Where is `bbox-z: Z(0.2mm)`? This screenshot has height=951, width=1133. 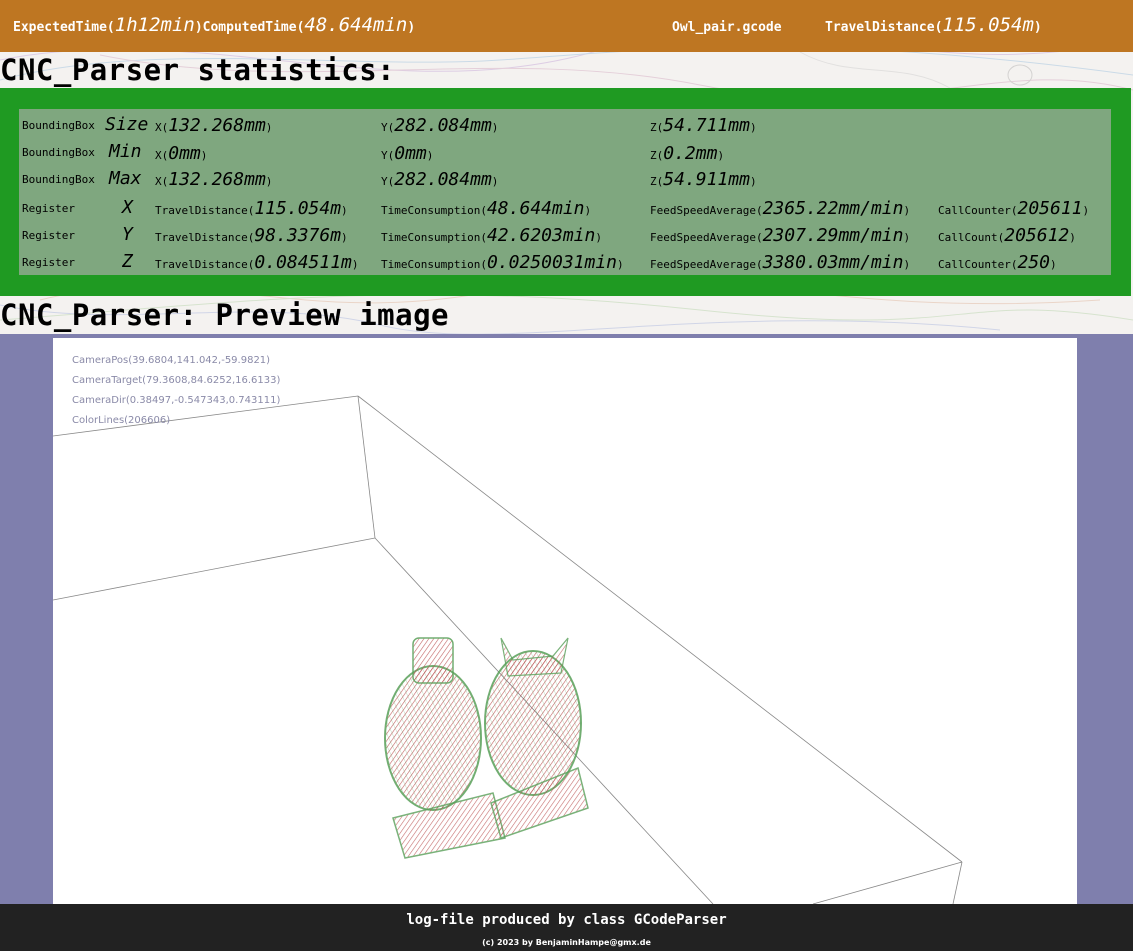 bbox-z: Z(0.2mm) is located at coordinates (687, 153).